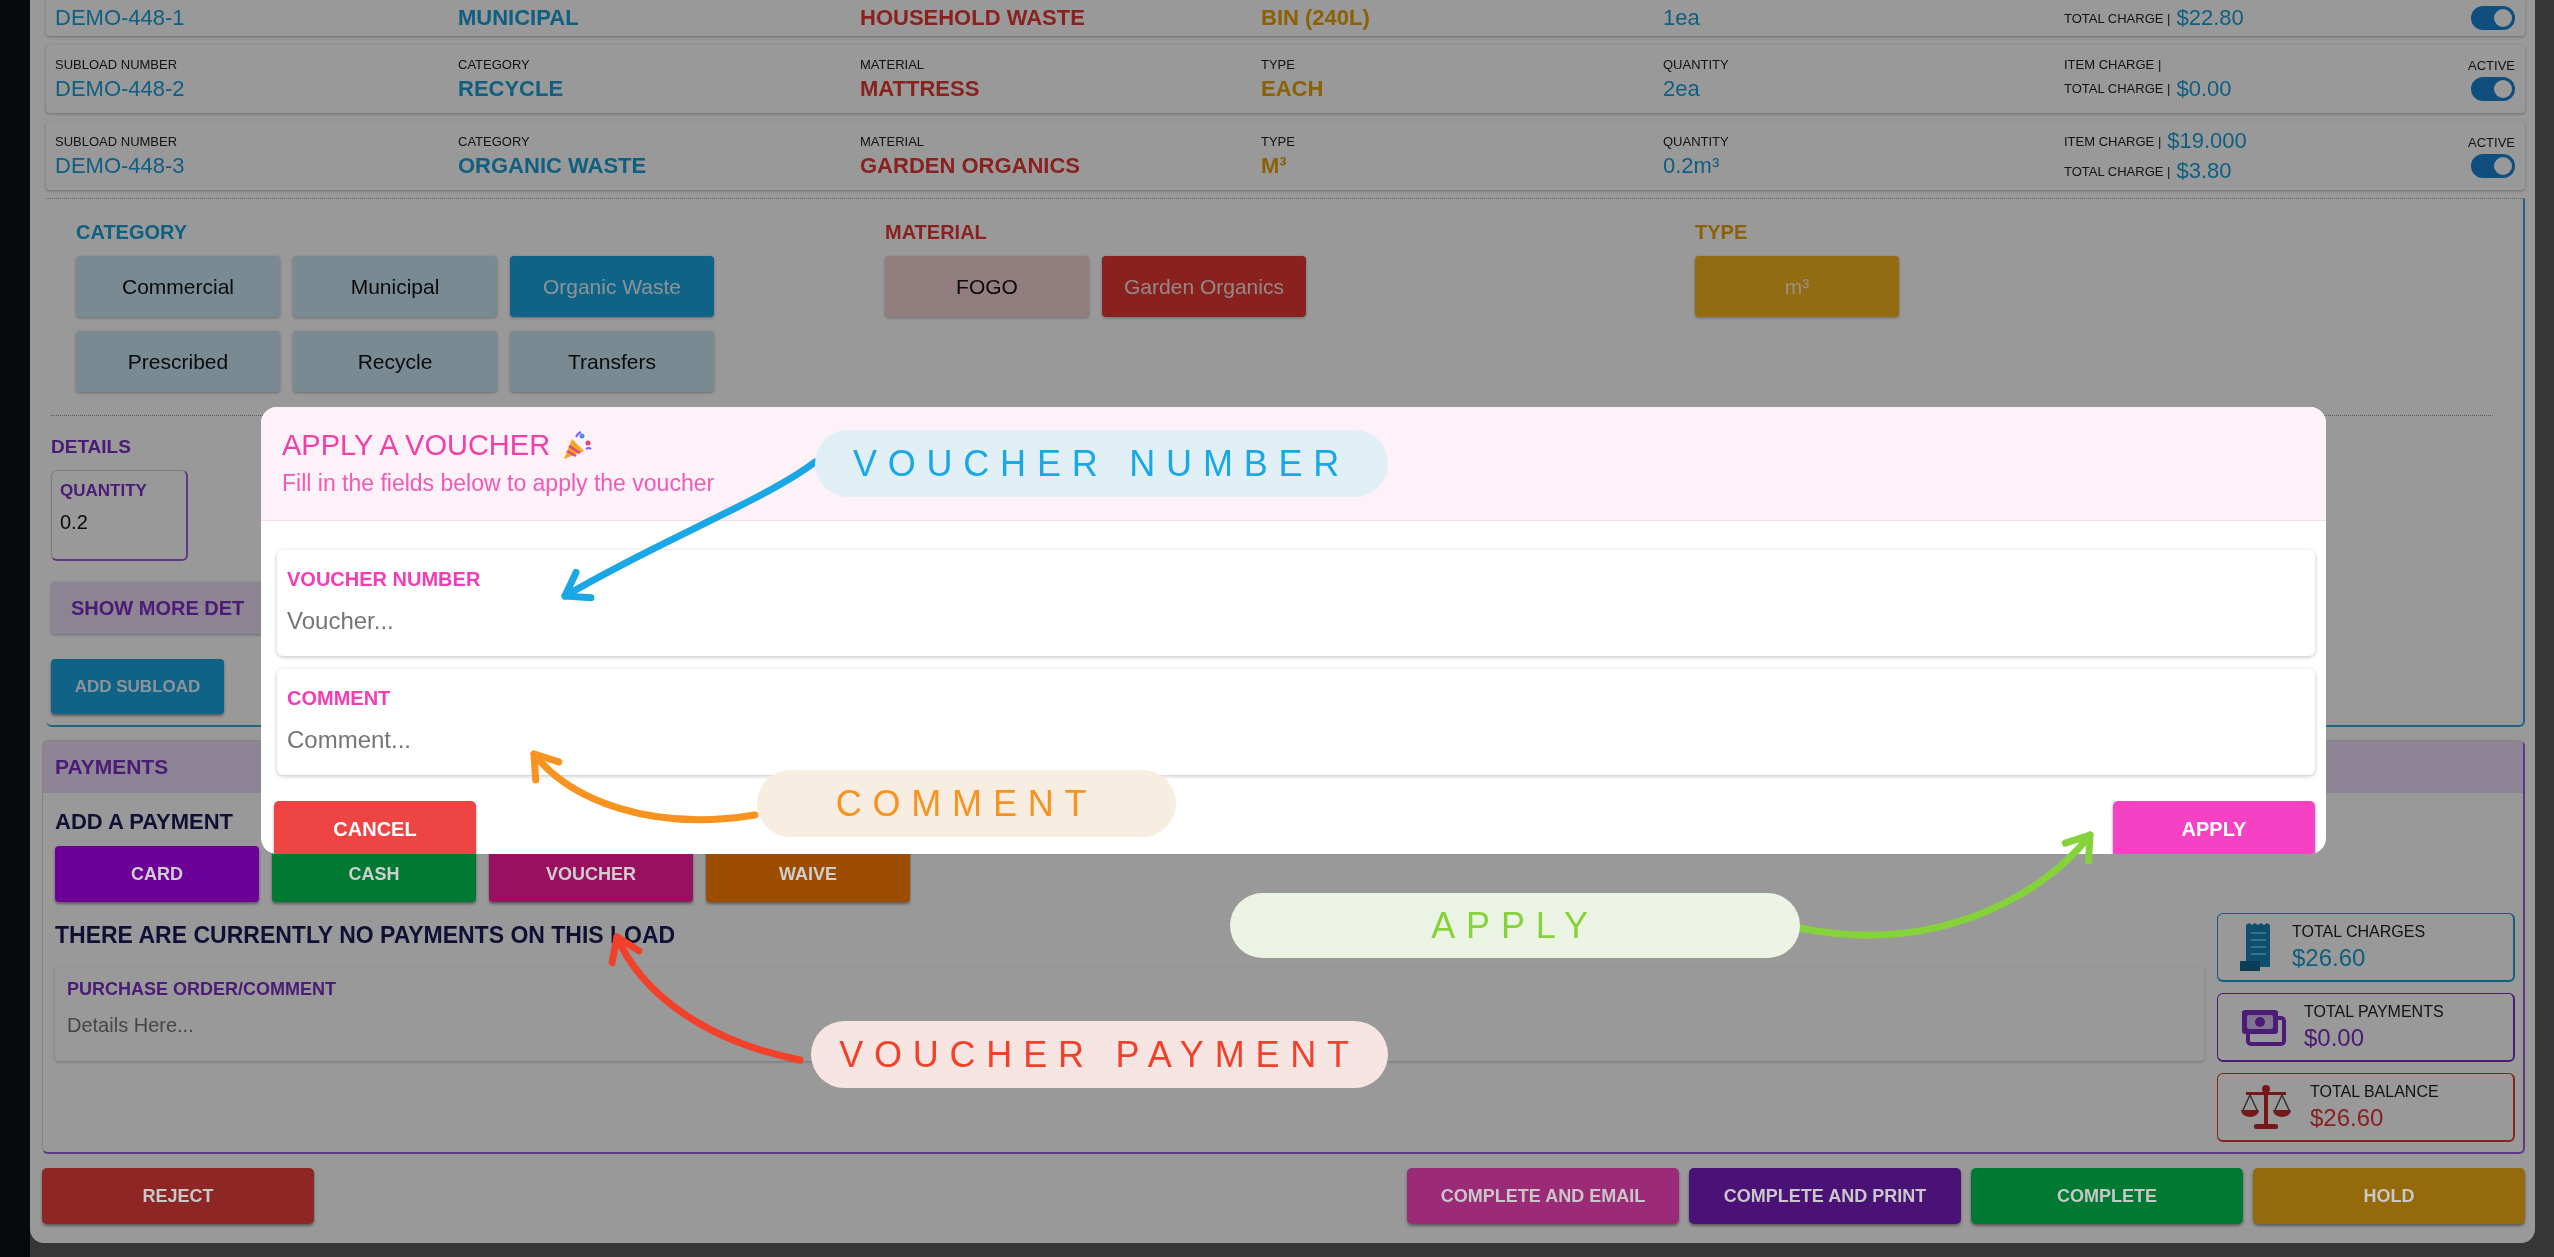 The width and height of the screenshot is (2554, 1257). What do you see at coordinates (178, 361) in the screenshot?
I see `category-option: Prescribed` at bounding box center [178, 361].